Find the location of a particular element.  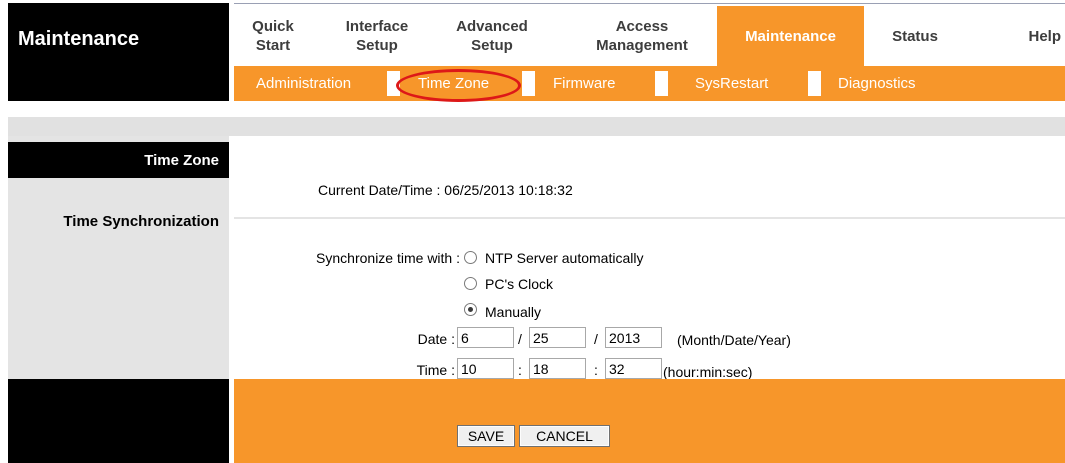

sub-nav-bar is located at coordinates (649, 83).